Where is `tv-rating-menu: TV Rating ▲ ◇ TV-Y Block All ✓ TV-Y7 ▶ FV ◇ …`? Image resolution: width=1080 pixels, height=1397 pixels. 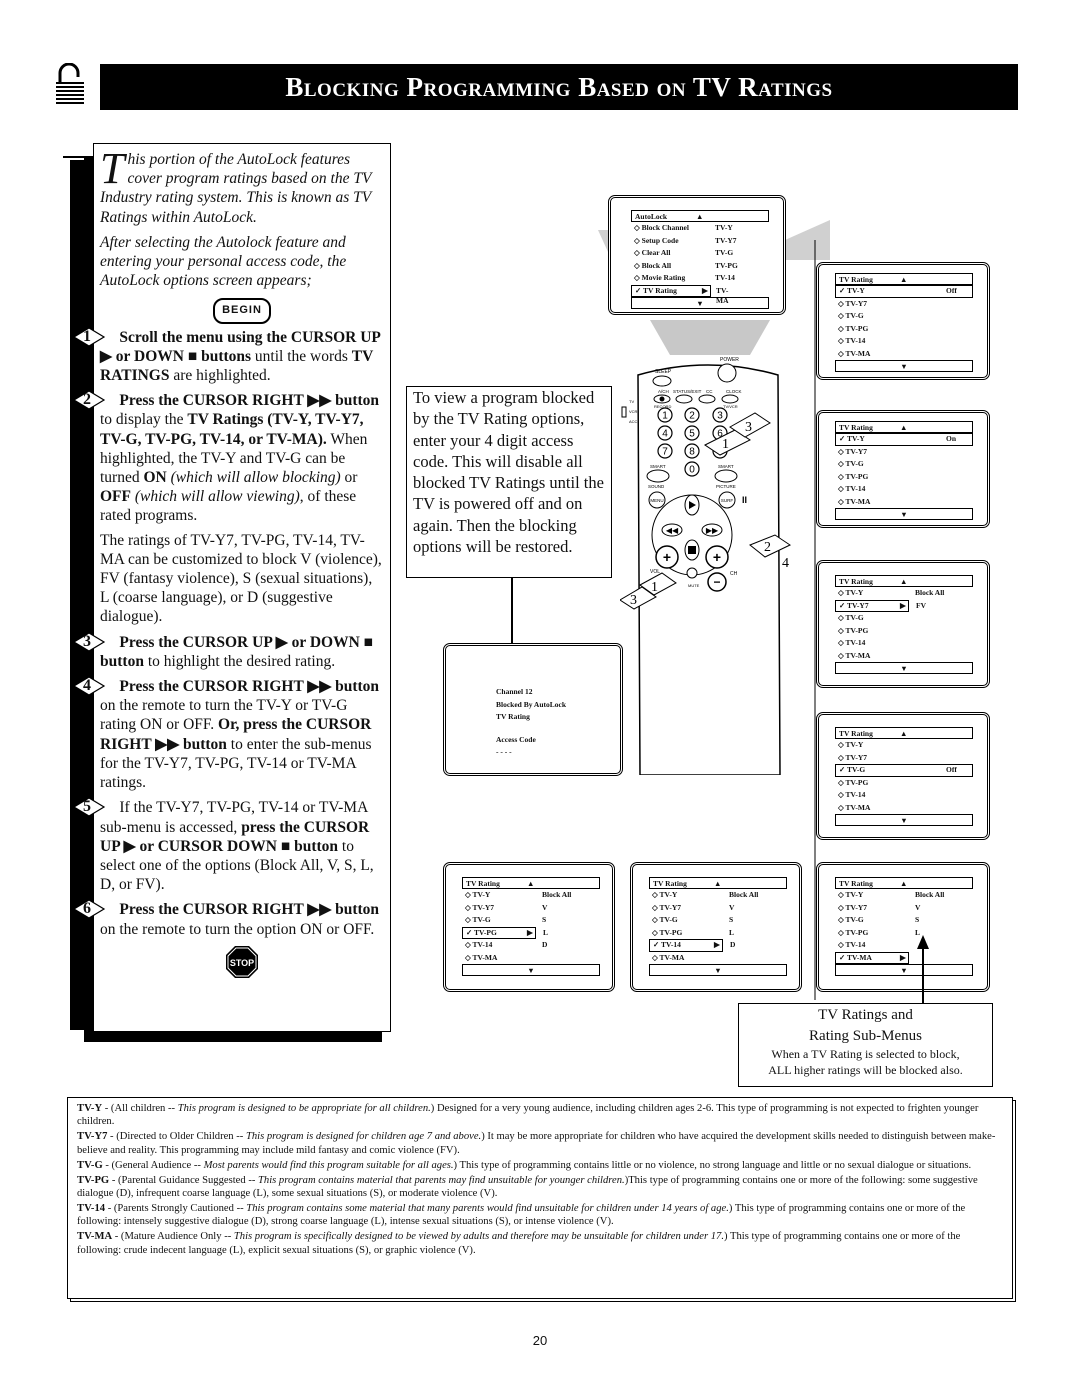 tv-rating-menu: TV Rating ▲ ◇ TV-Y Block All ✓ TV-Y7 ▶ FV ◇ … is located at coordinates (904, 624).